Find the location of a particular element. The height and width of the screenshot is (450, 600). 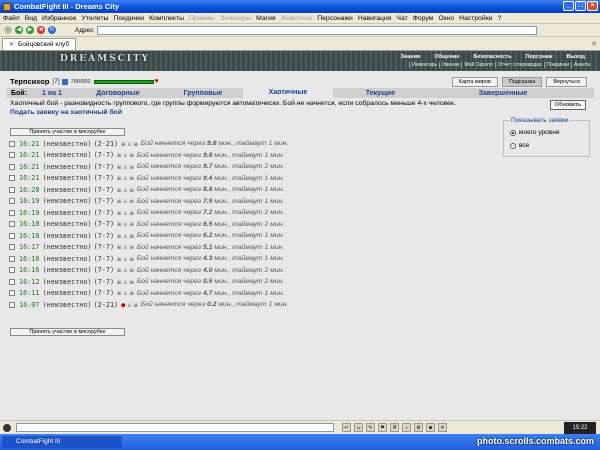

battle-tab: Завершенные is located at coordinates (503, 93).